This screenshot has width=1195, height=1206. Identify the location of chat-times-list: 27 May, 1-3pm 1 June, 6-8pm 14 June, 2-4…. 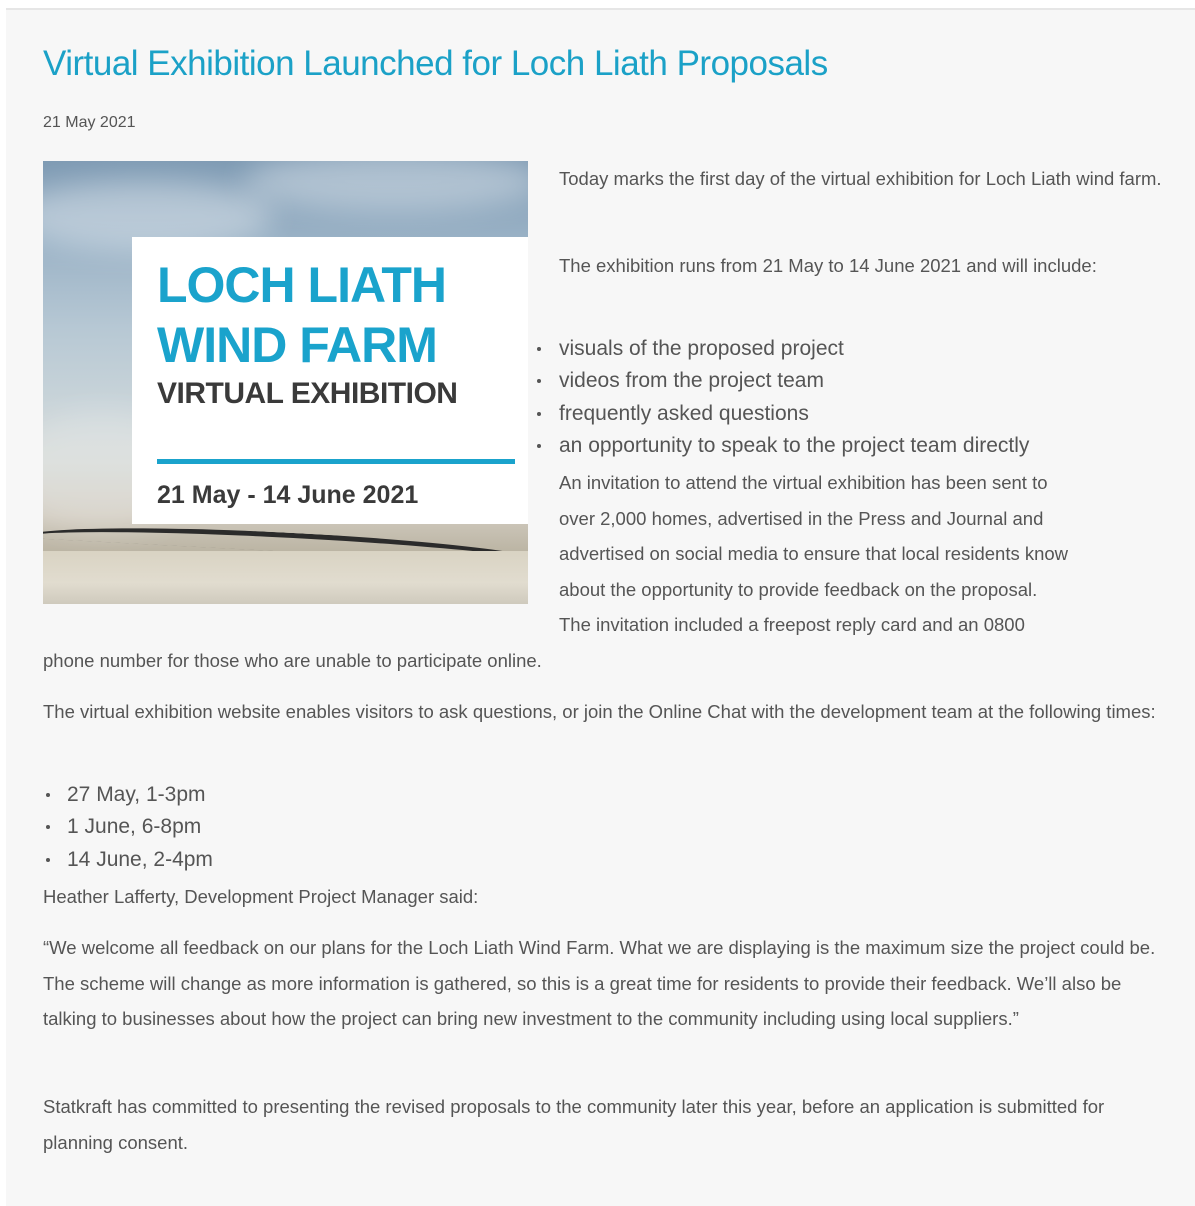
(129, 827).